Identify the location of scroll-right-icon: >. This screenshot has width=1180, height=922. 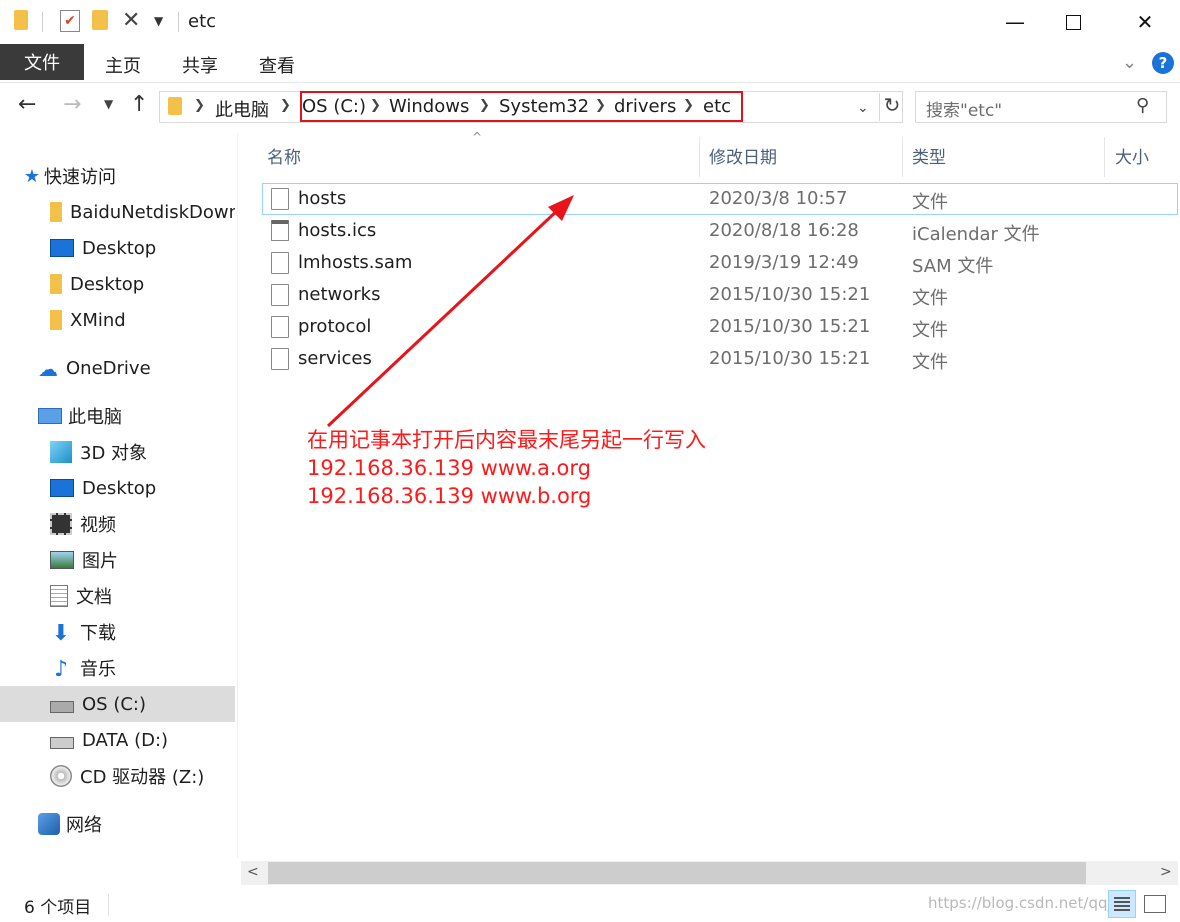
(1166, 872).